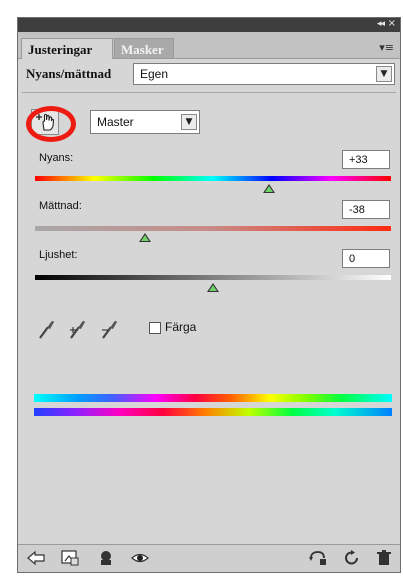 This screenshot has height=581, width=403. Describe the element at coordinates (318, 558) in the screenshot. I see `previous-state-icon` at that location.